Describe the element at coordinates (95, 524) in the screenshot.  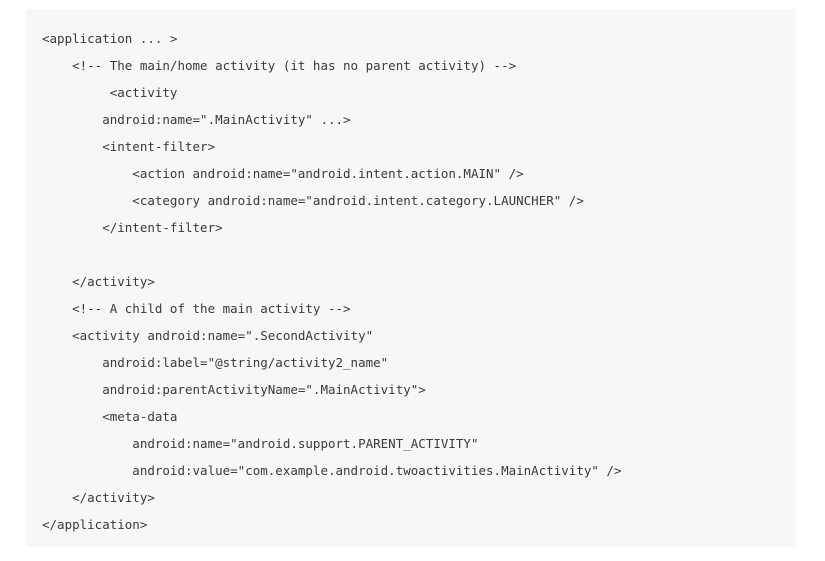
I see `code-line: </application>` at that location.